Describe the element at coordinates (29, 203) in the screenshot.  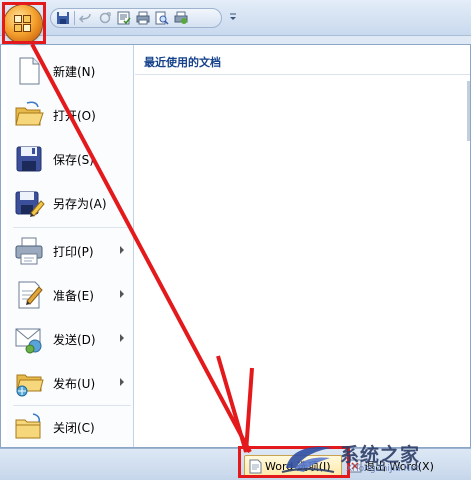
I see `save-as-icon` at that location.